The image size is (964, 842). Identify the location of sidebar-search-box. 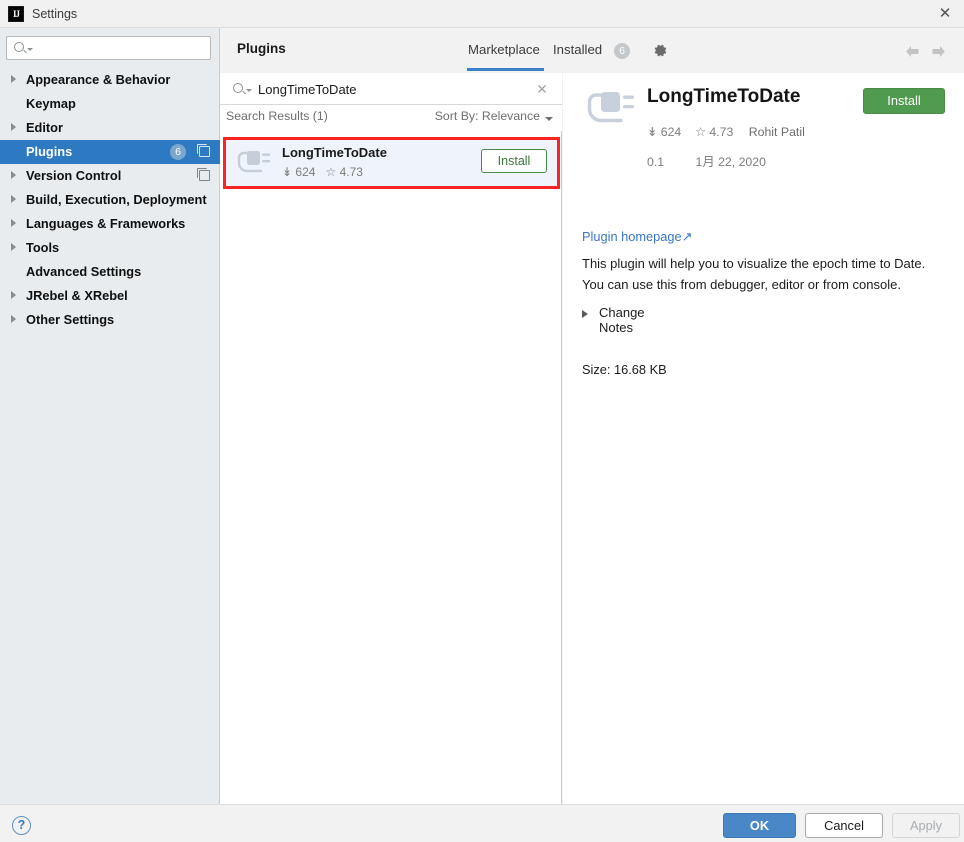
(108, 48).